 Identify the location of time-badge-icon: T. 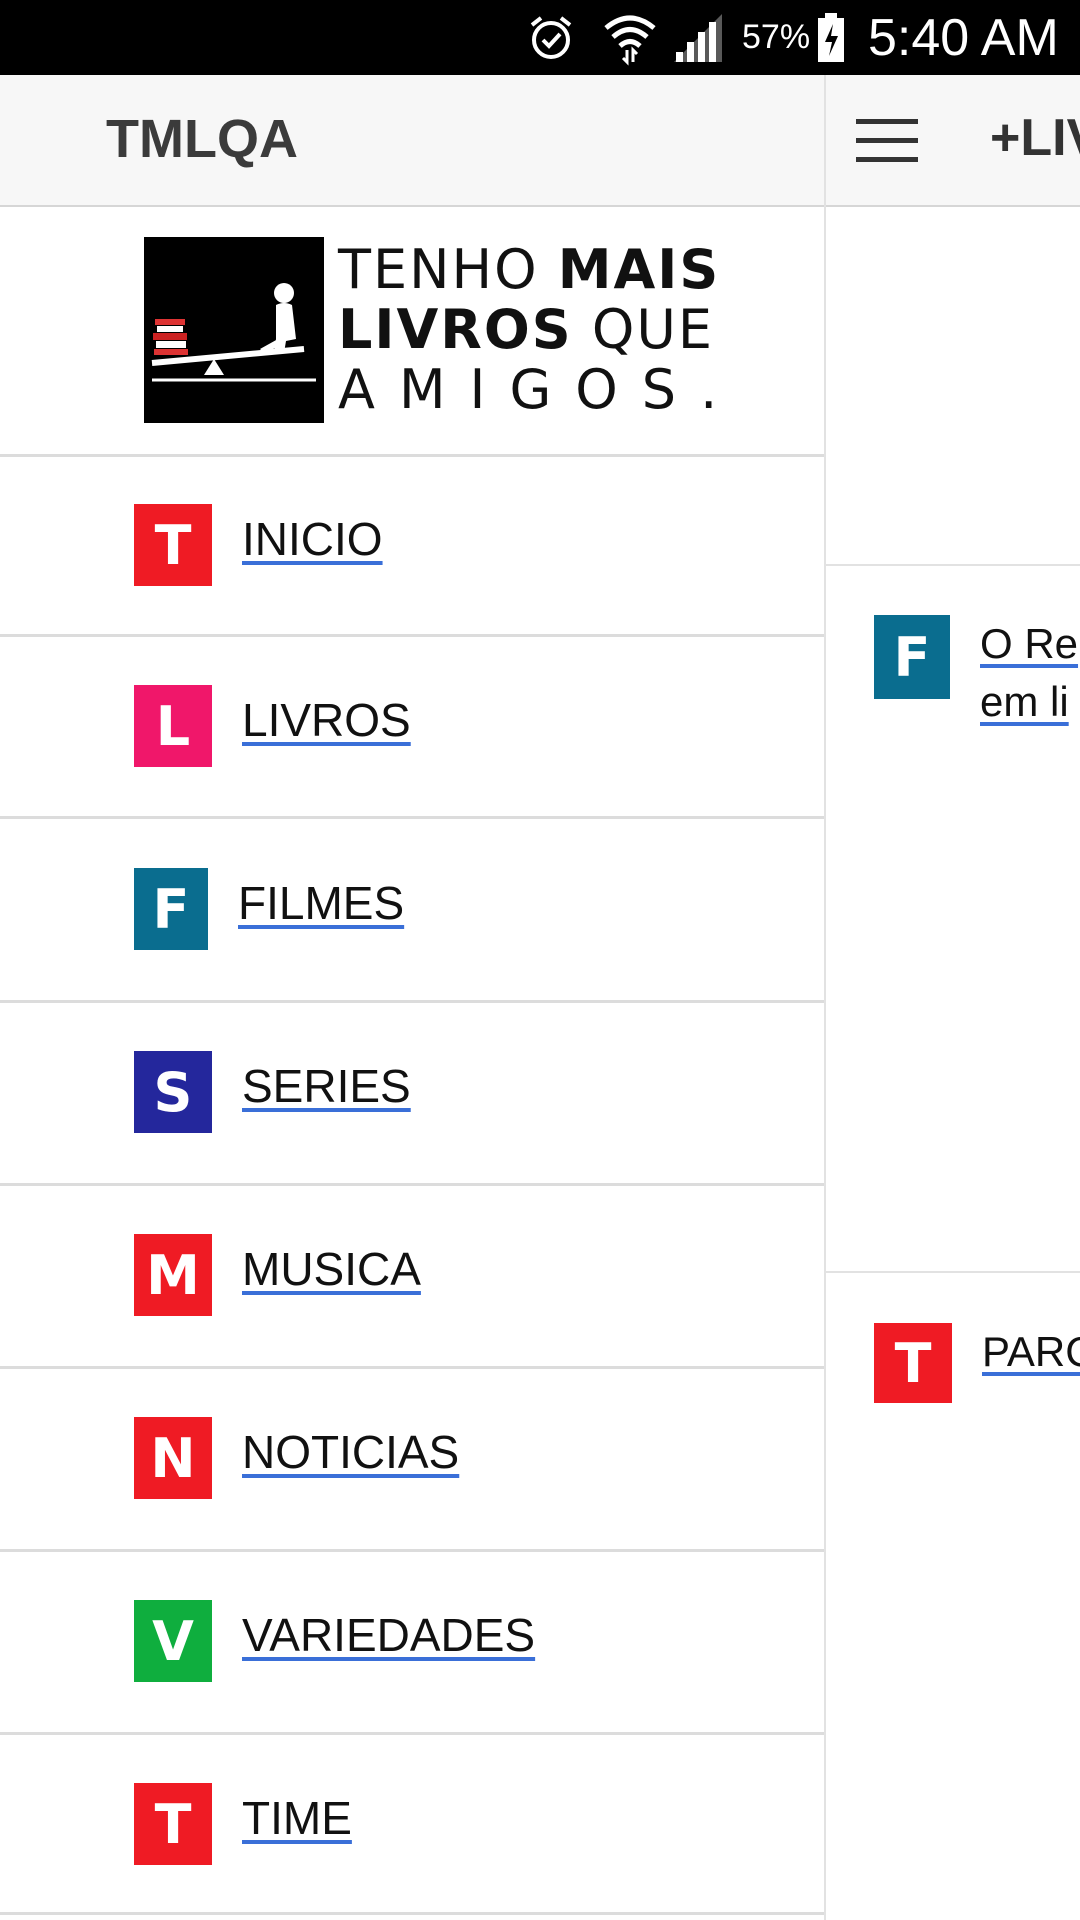
(173, 1824).